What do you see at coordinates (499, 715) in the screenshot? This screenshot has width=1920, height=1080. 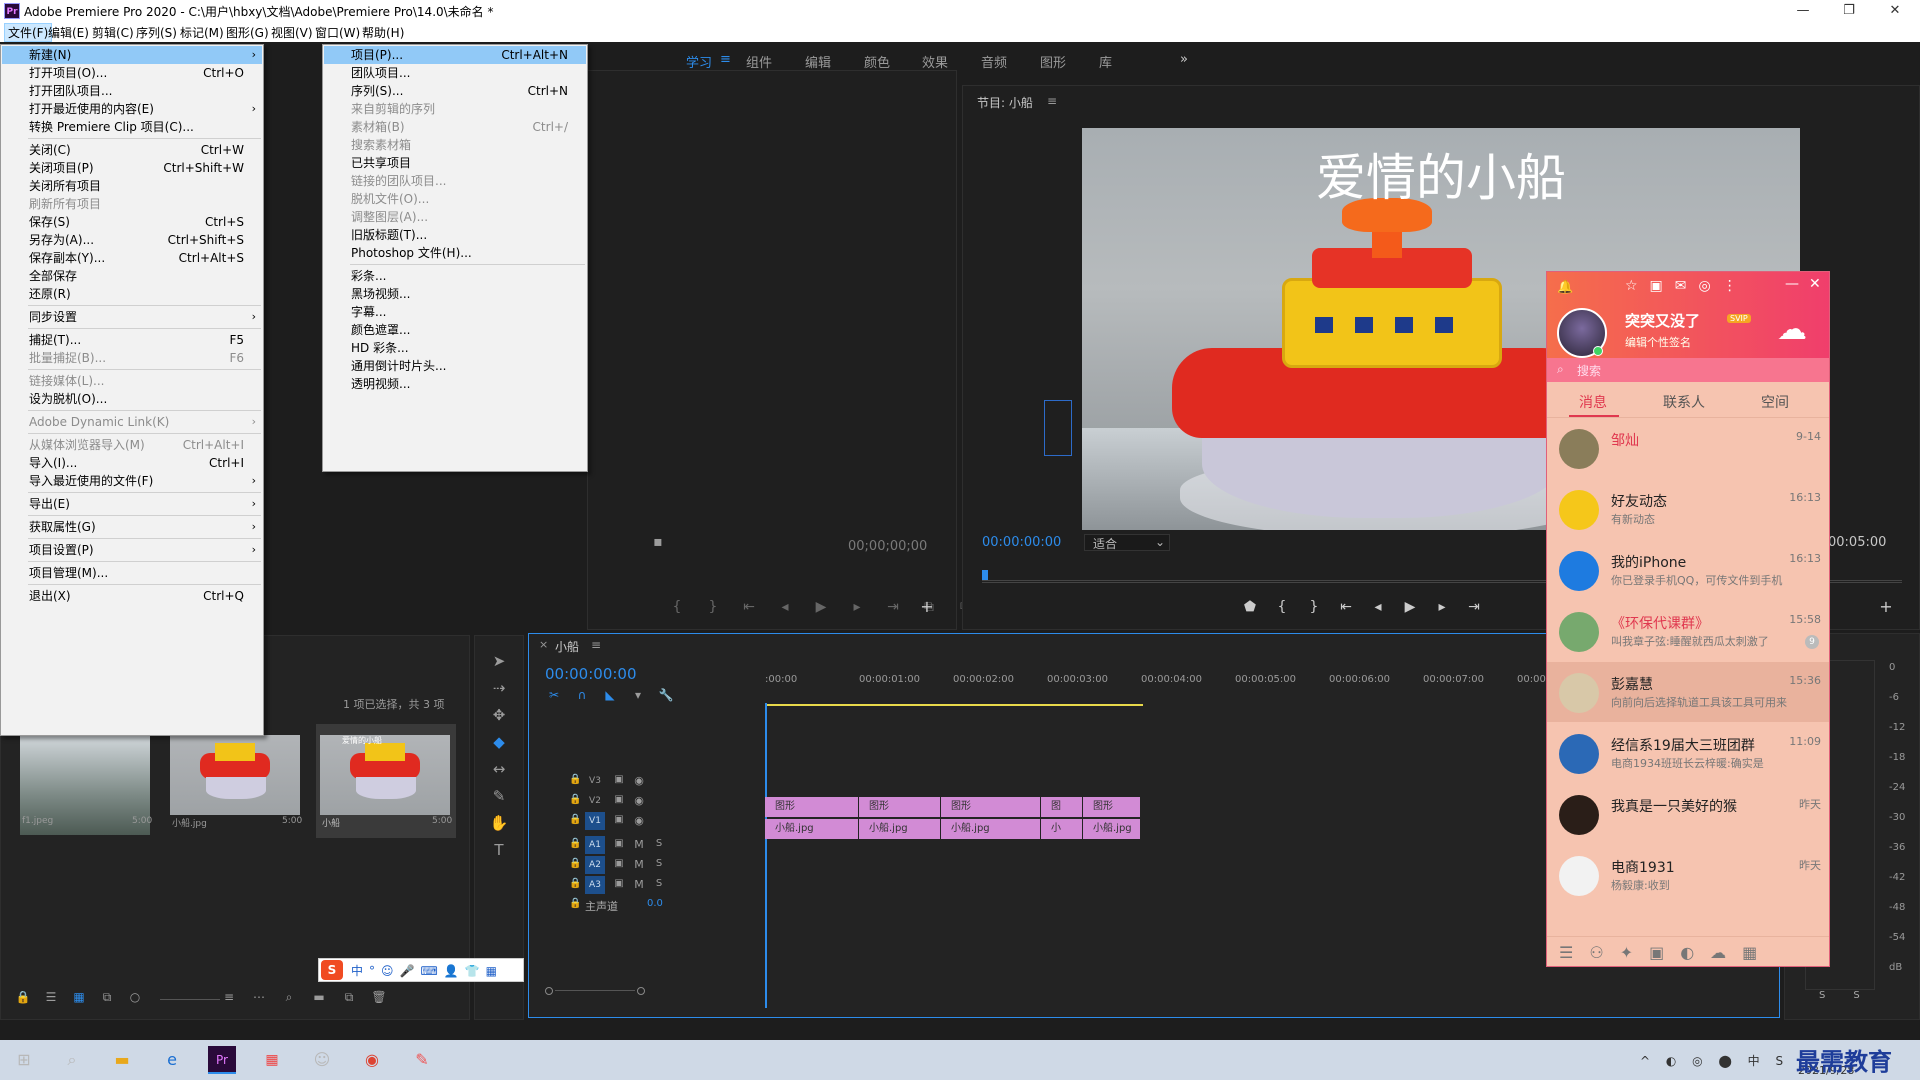 I see `tool-icon: ✥` at bounding box center [499, 715].